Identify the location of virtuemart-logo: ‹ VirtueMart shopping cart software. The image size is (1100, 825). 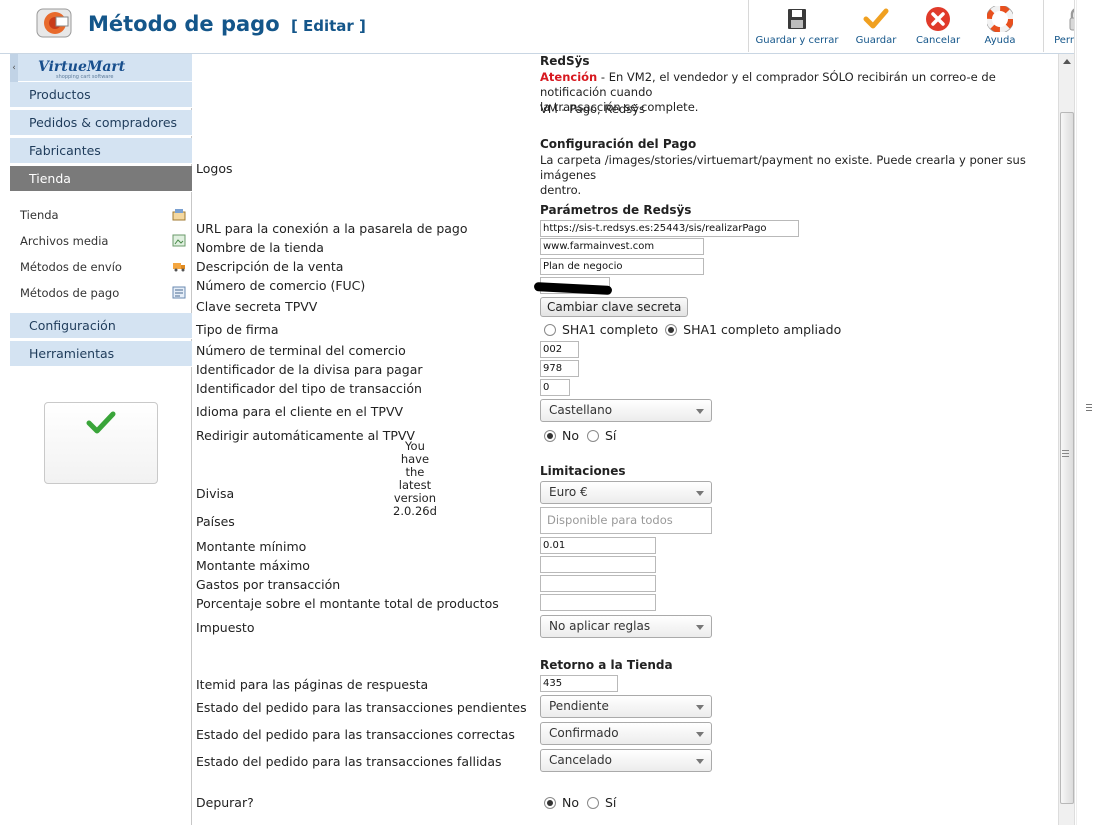
(101, 68).